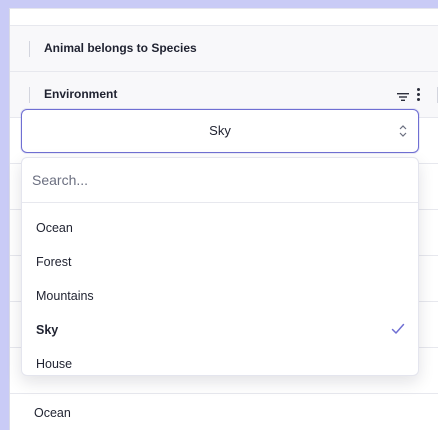 Image resolution: width=438 pixels, height=430 pixels. I want to click on table-row, so click(224, 412).